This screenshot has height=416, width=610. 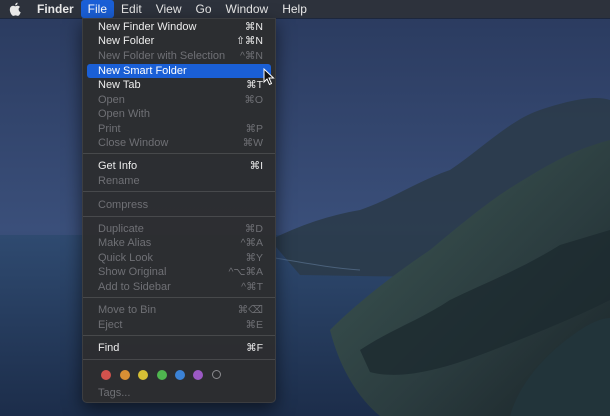 What do you see at coordinates (179, 129) in the screenshot?
I see `menu-item-print: Print ⌘P` at bounding box center [179, 129].